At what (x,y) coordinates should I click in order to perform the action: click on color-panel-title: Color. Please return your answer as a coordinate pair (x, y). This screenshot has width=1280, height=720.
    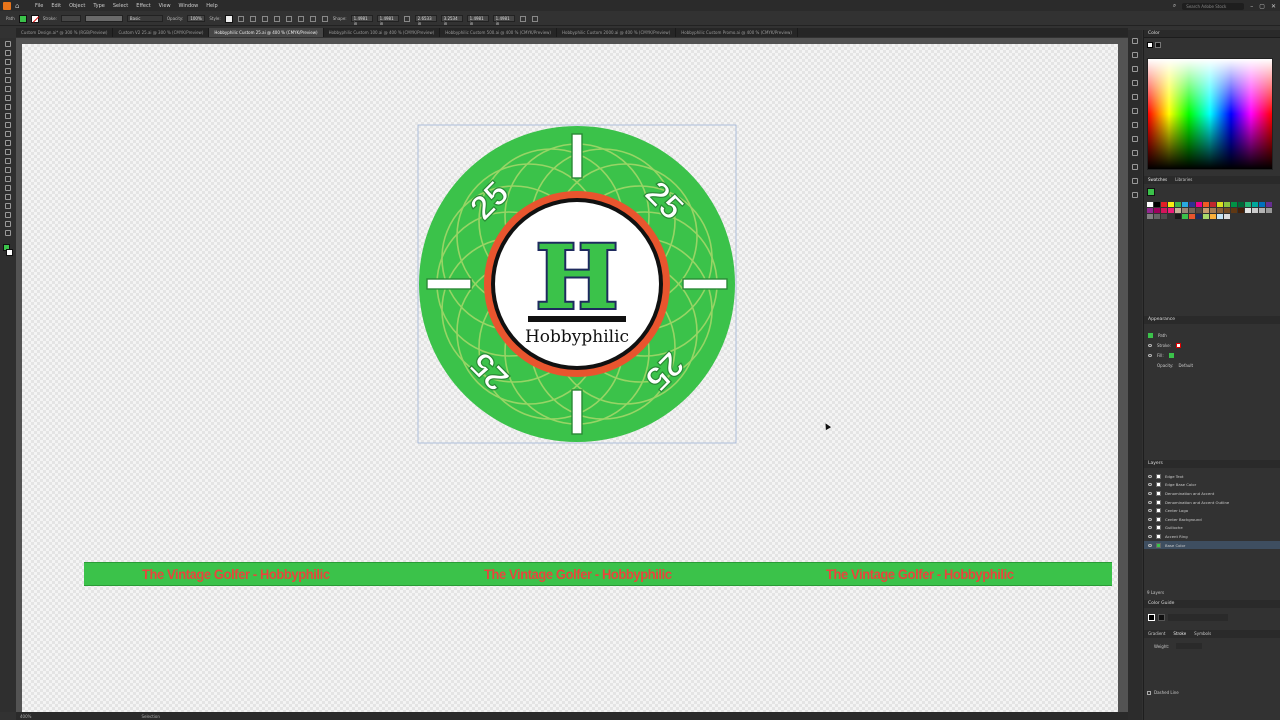
    Looking at the image, I should click on (1212, 34).